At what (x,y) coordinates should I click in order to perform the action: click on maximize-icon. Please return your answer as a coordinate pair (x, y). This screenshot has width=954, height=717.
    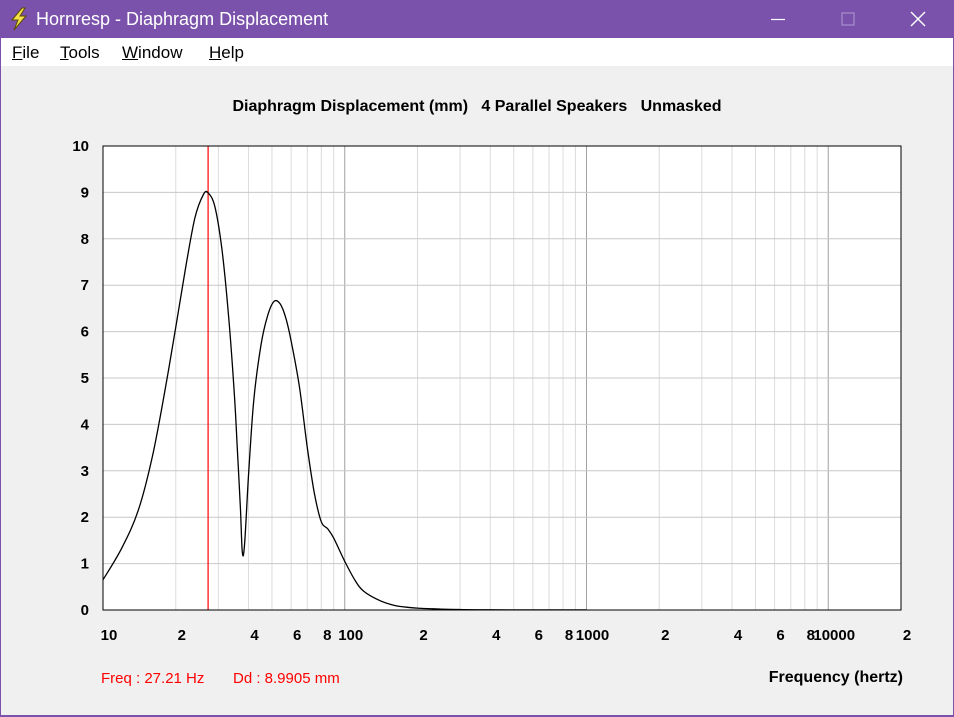
    Looking at the image, I should click on (848, 19).